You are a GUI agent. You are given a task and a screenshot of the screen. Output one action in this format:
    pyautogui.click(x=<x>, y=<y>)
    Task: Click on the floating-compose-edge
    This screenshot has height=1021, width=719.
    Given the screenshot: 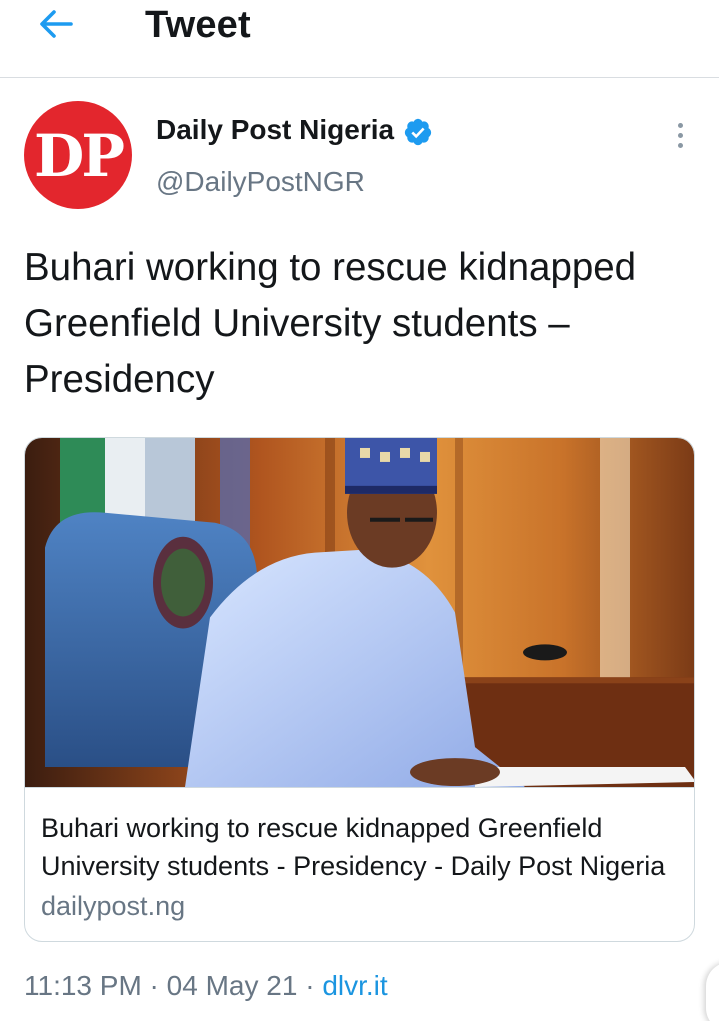 What is the action you would take?
    pyautogui.click(x=712, y=991)
    